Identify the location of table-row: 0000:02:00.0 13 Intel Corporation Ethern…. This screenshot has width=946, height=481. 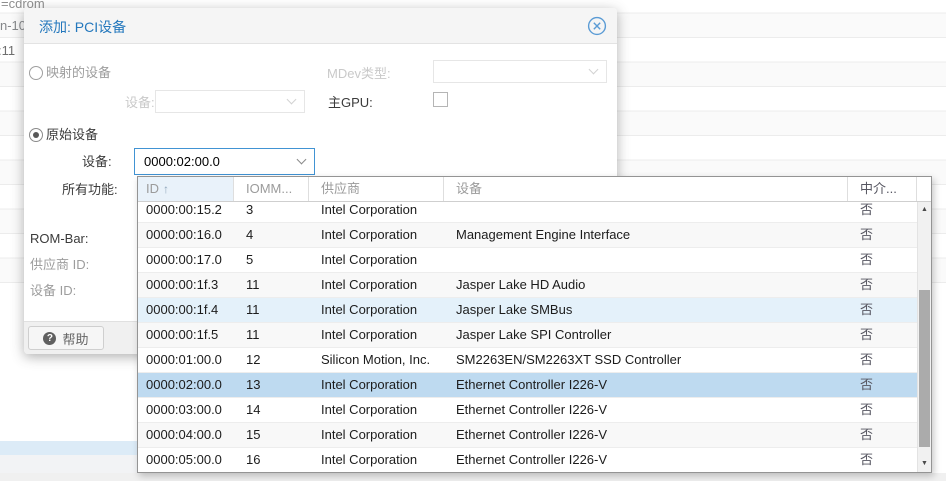
(527, 385).